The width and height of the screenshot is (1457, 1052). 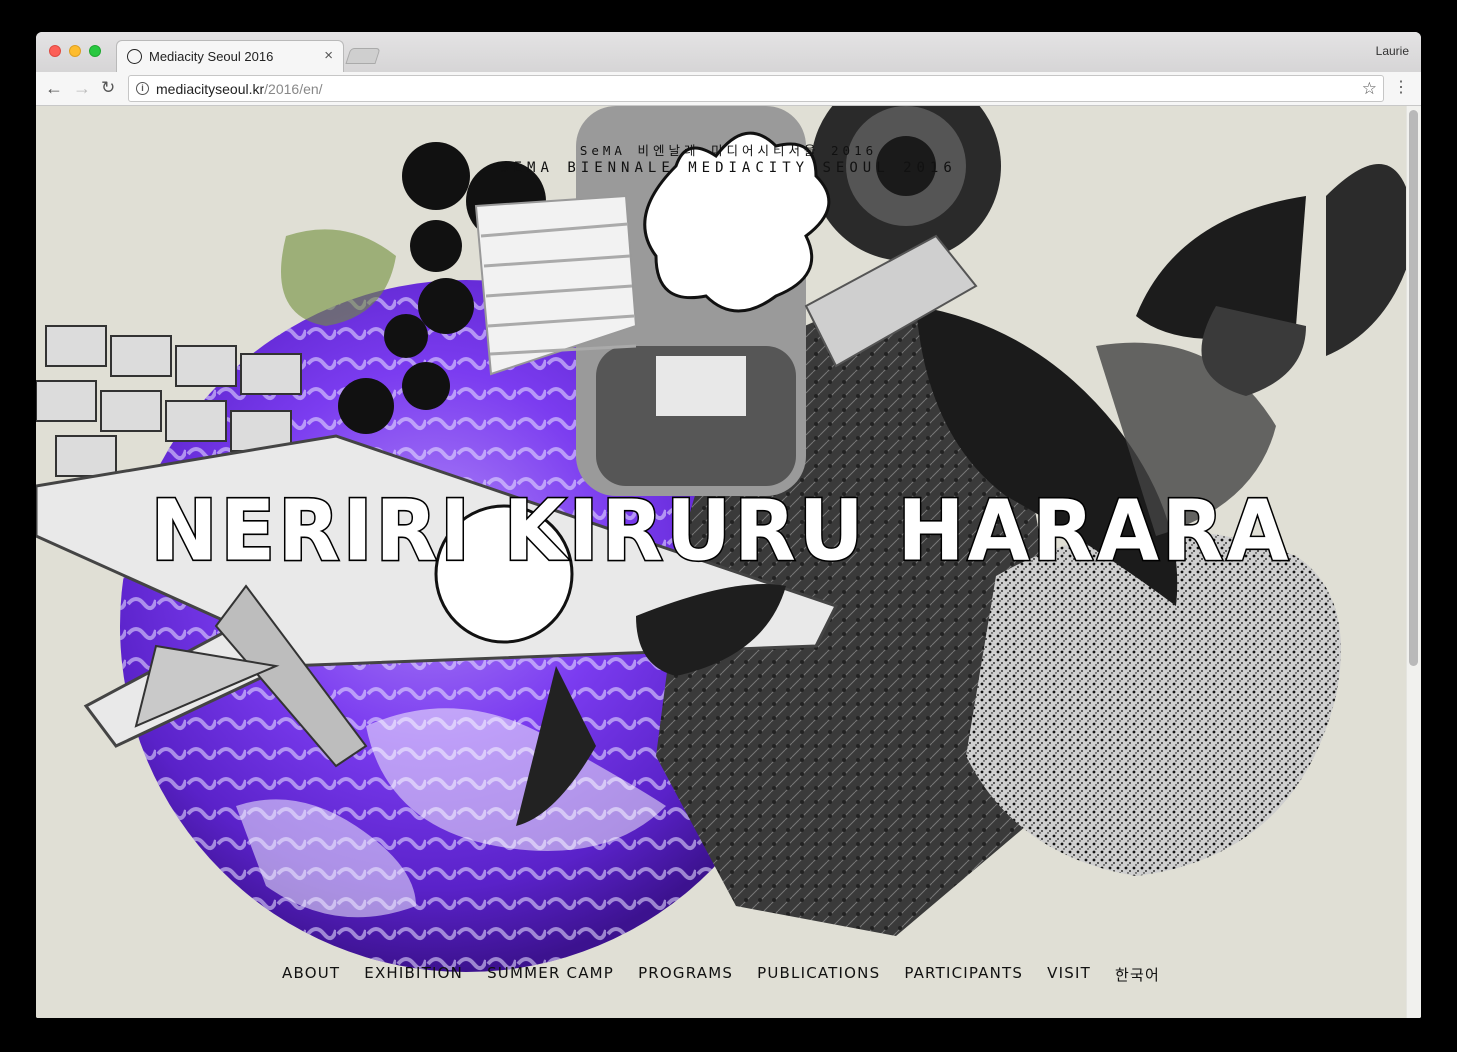 I want to click on browser-toolbar: ← → ↻ i mediacityseoul.kr/2016/en/ ☆ ⋮, so click(x=728, y=89).